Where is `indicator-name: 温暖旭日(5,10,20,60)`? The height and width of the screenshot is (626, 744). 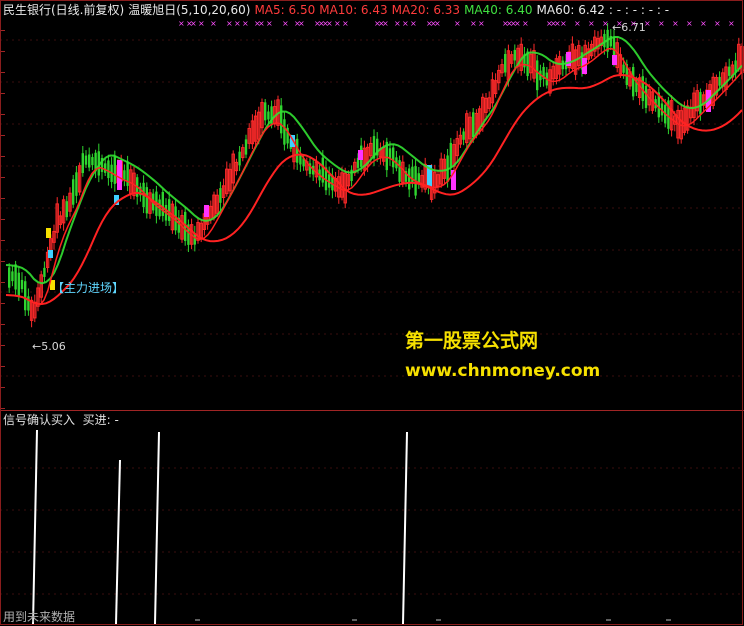 indicator-name: 温暖旭日(5,10,20,60) is located at coordinates (189, 10).